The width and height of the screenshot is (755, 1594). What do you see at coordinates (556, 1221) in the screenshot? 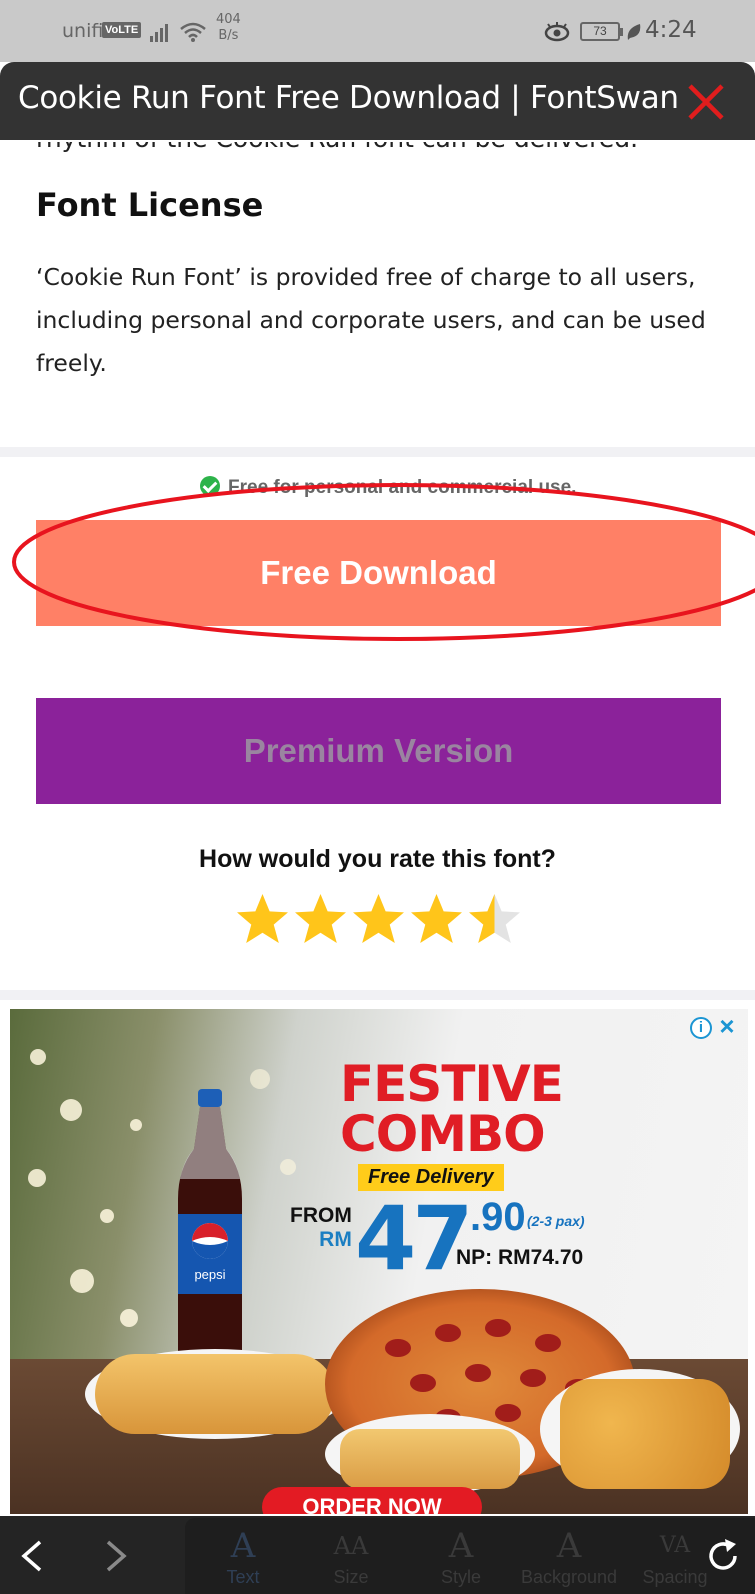
I see `pax-note: (2-3 pax)` at bounding box center [556, 1221].